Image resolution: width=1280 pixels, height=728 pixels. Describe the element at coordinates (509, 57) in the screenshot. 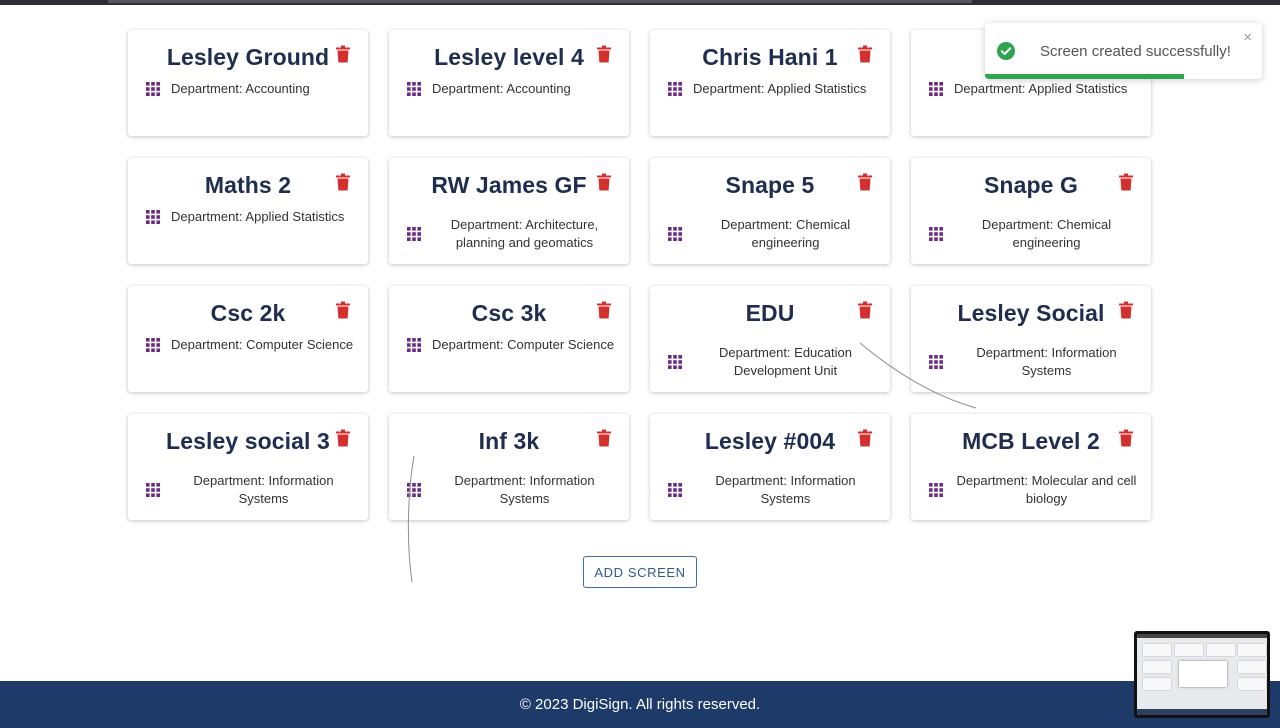

I see `screen-title: Lesley level 4` at that location.